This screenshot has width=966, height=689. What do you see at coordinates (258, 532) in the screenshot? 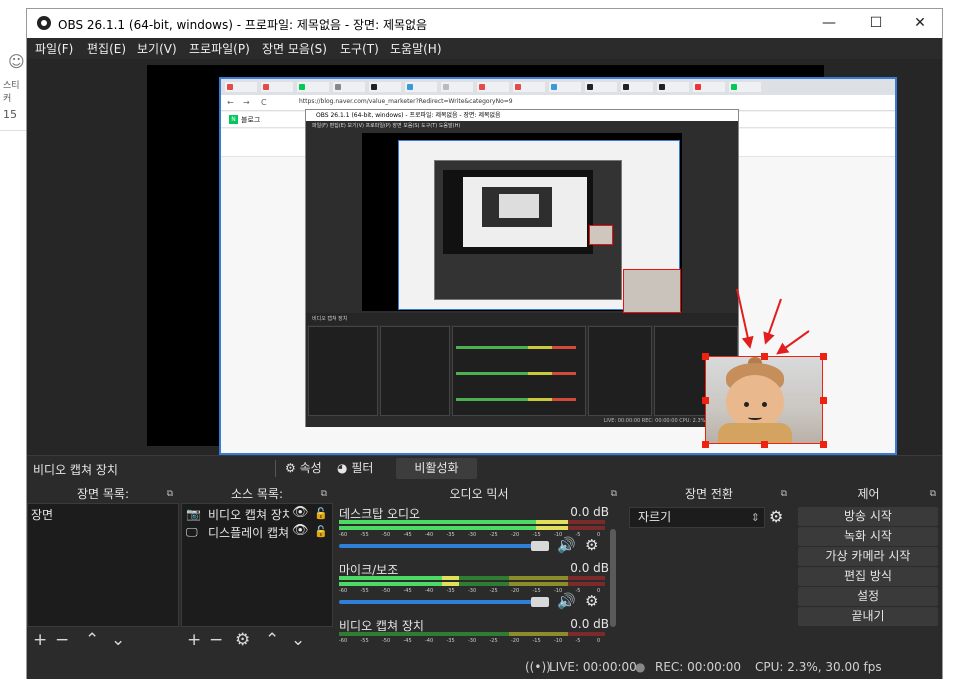
I see `source-item: 🖵 디스플레이 캡쳐 👁 🔓` at bounding box center [258, 532].